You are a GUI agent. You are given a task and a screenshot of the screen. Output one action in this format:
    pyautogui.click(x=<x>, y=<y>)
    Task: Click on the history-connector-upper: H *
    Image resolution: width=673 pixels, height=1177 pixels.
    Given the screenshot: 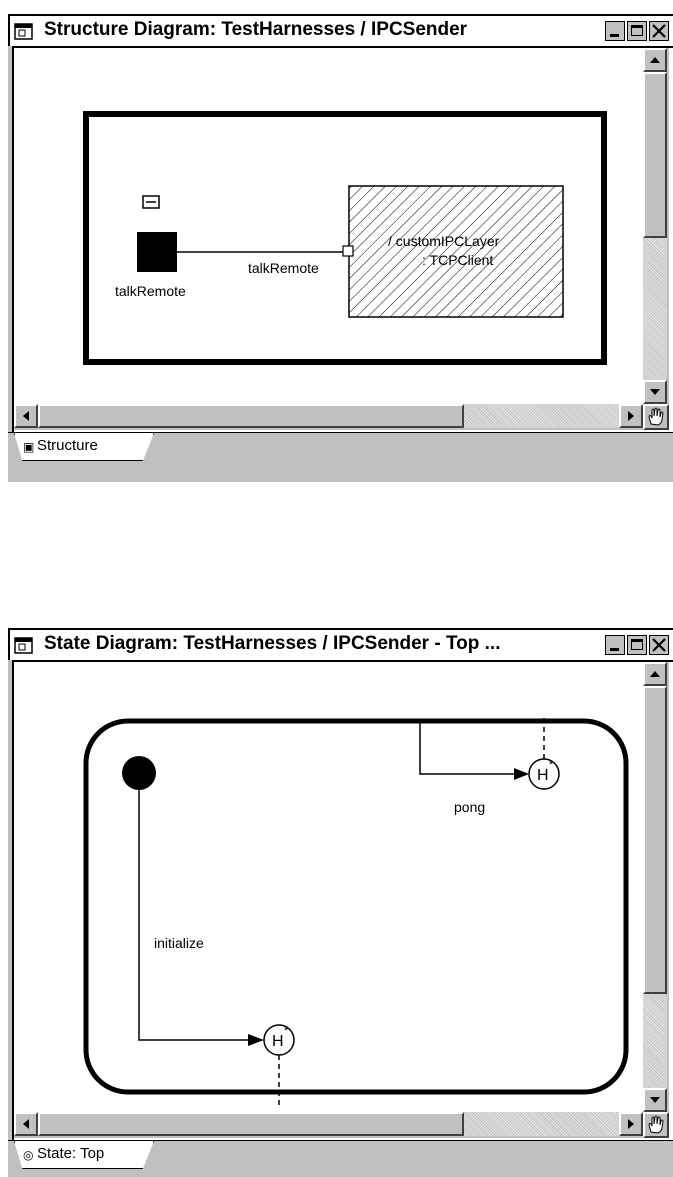 What is the action you would take?
    pyautogui.click(x=544, y=774)
    